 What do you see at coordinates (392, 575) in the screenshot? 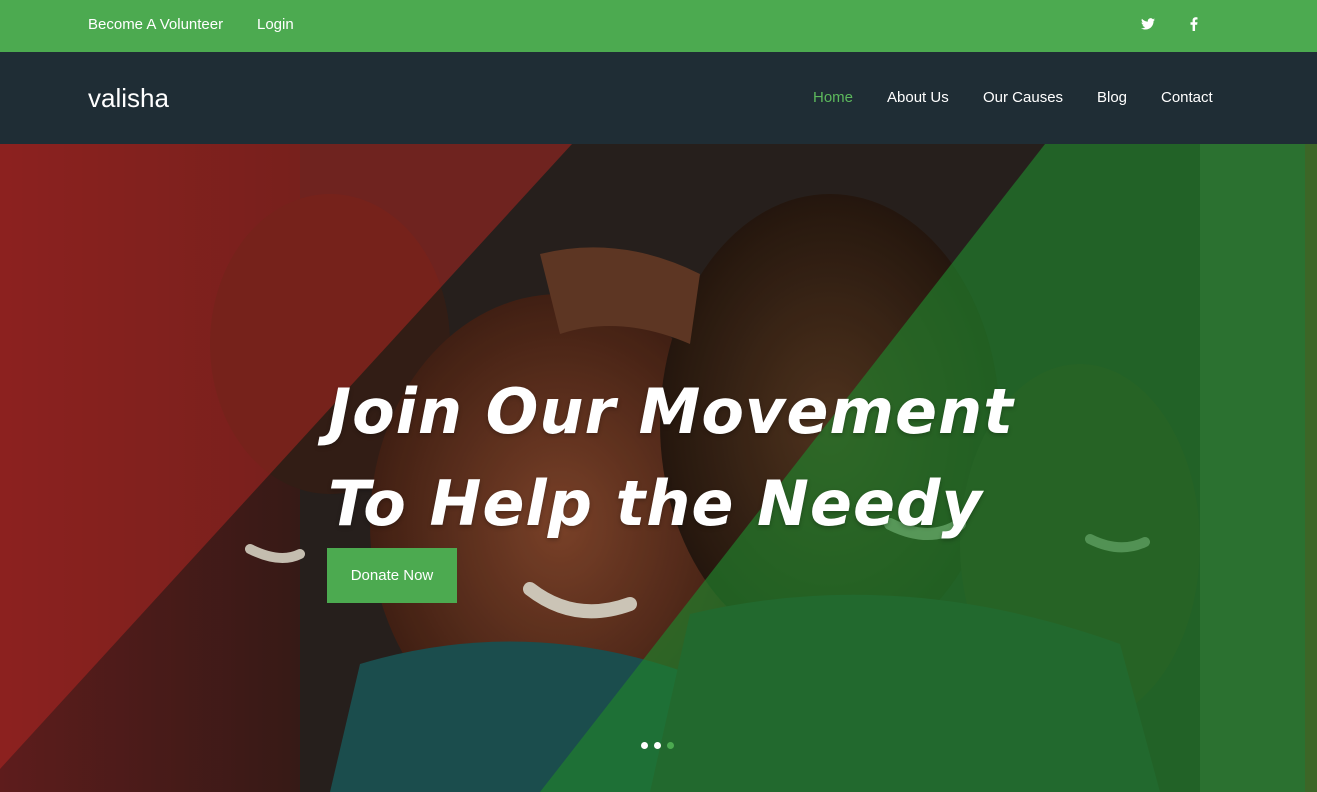
I see `donate-now-button: Donate Now` at bounding box center [392, 575].